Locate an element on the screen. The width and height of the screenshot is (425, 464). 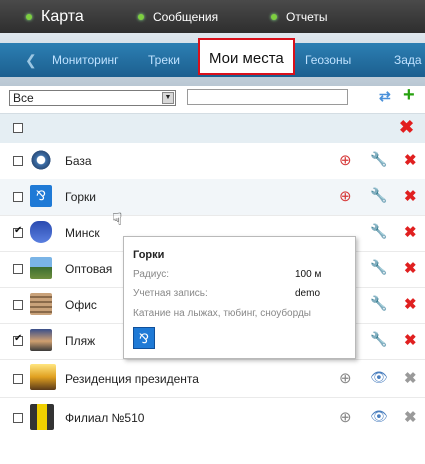
place-name: Пляж is located at coordinates (80, 341).